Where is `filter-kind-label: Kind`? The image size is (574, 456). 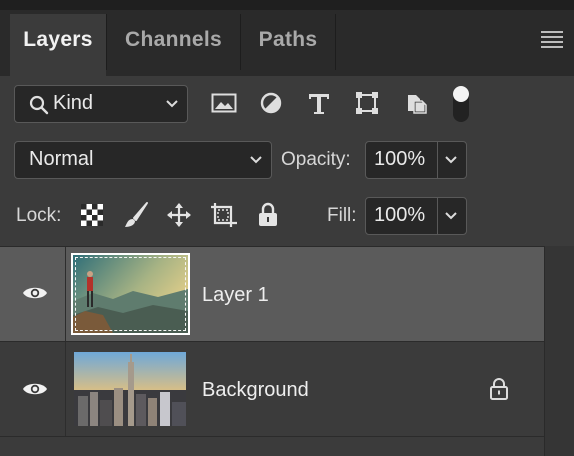
filter-kind-label: Kind is located at coordinates (73, 103).